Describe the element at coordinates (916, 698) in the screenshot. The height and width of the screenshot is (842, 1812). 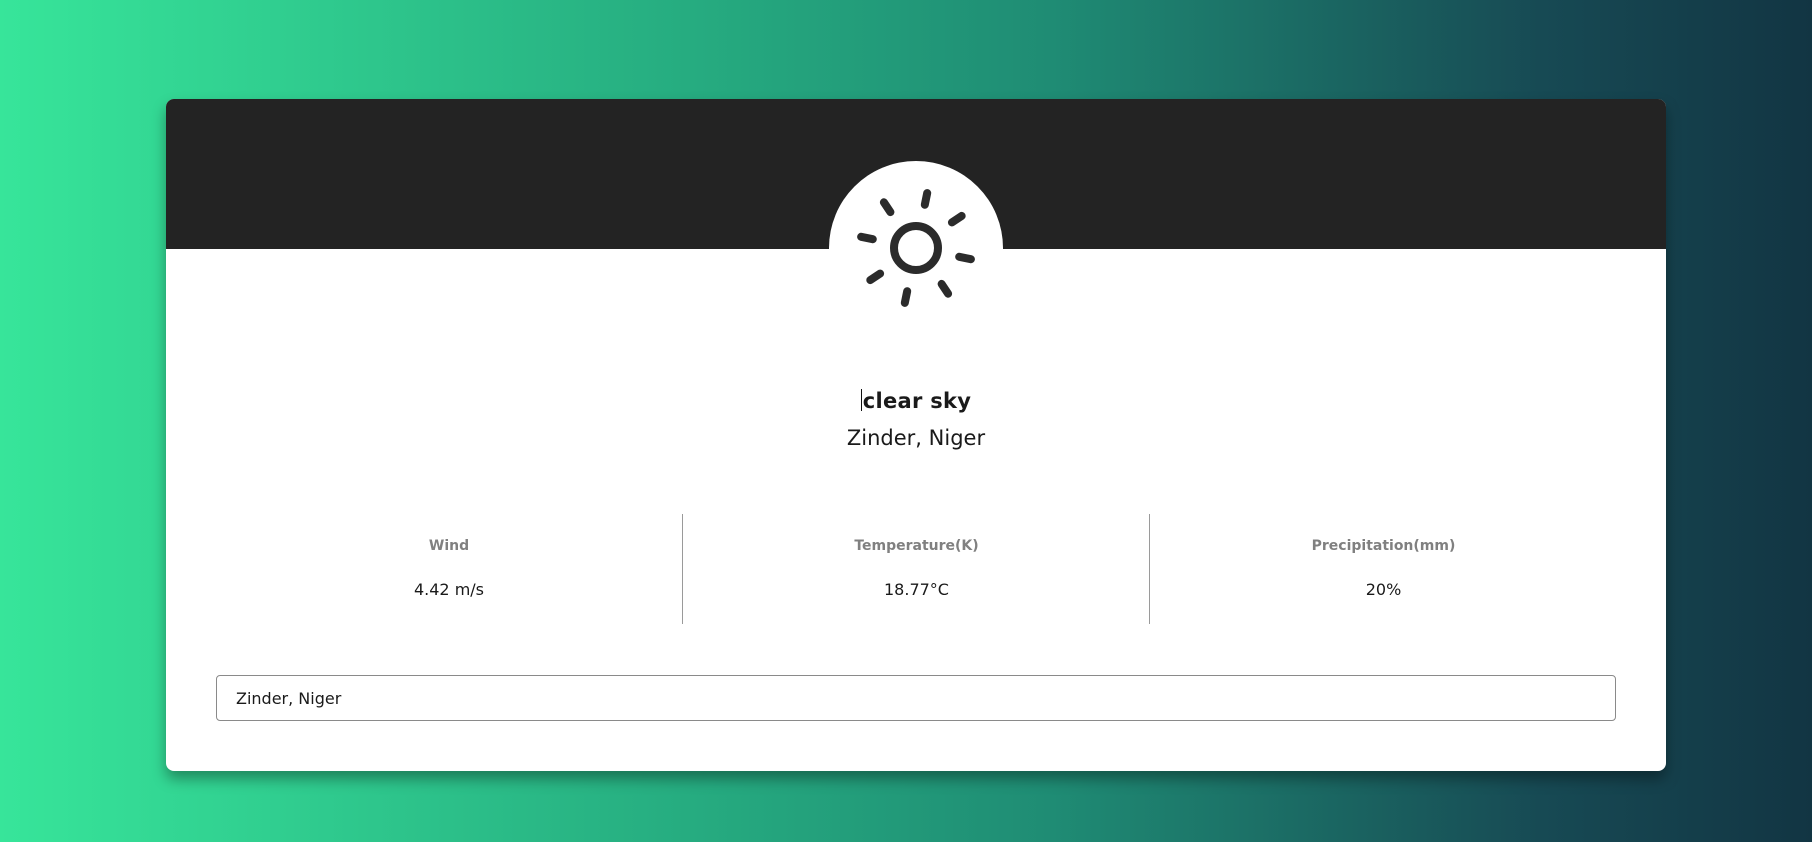
I see `location-search-input` at that location.